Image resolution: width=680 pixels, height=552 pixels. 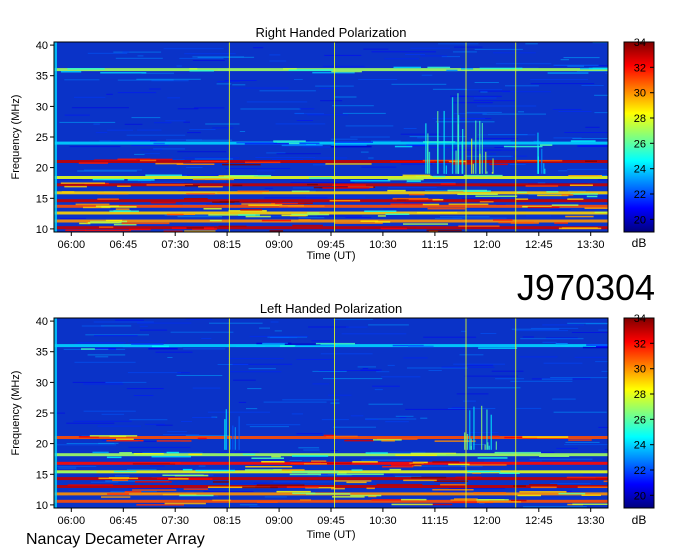 I want to click on x-tick-label: 06:45, so click(x=124, y=245).